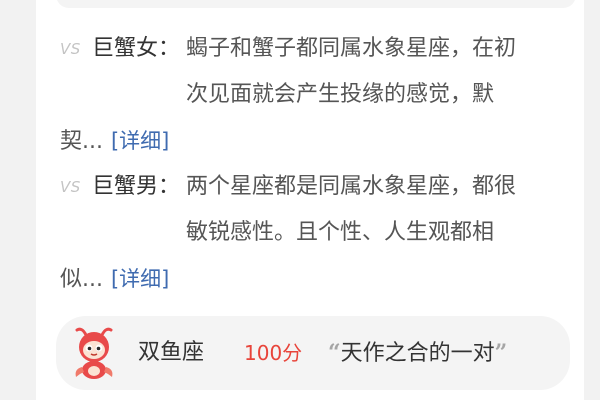 This screenshot has width=600, height=400. I want to click on match-description-end: 契... [详细], so click(114, 141).